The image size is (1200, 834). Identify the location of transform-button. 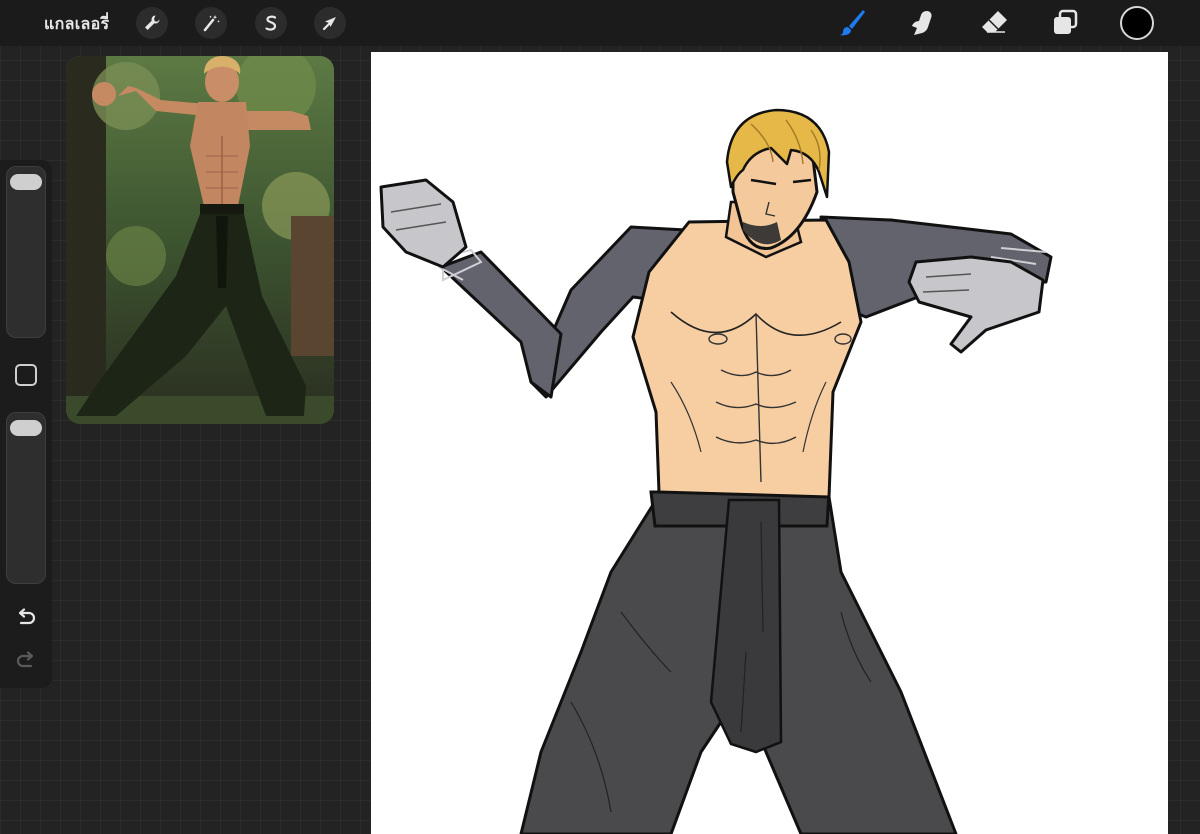
(330, 23).